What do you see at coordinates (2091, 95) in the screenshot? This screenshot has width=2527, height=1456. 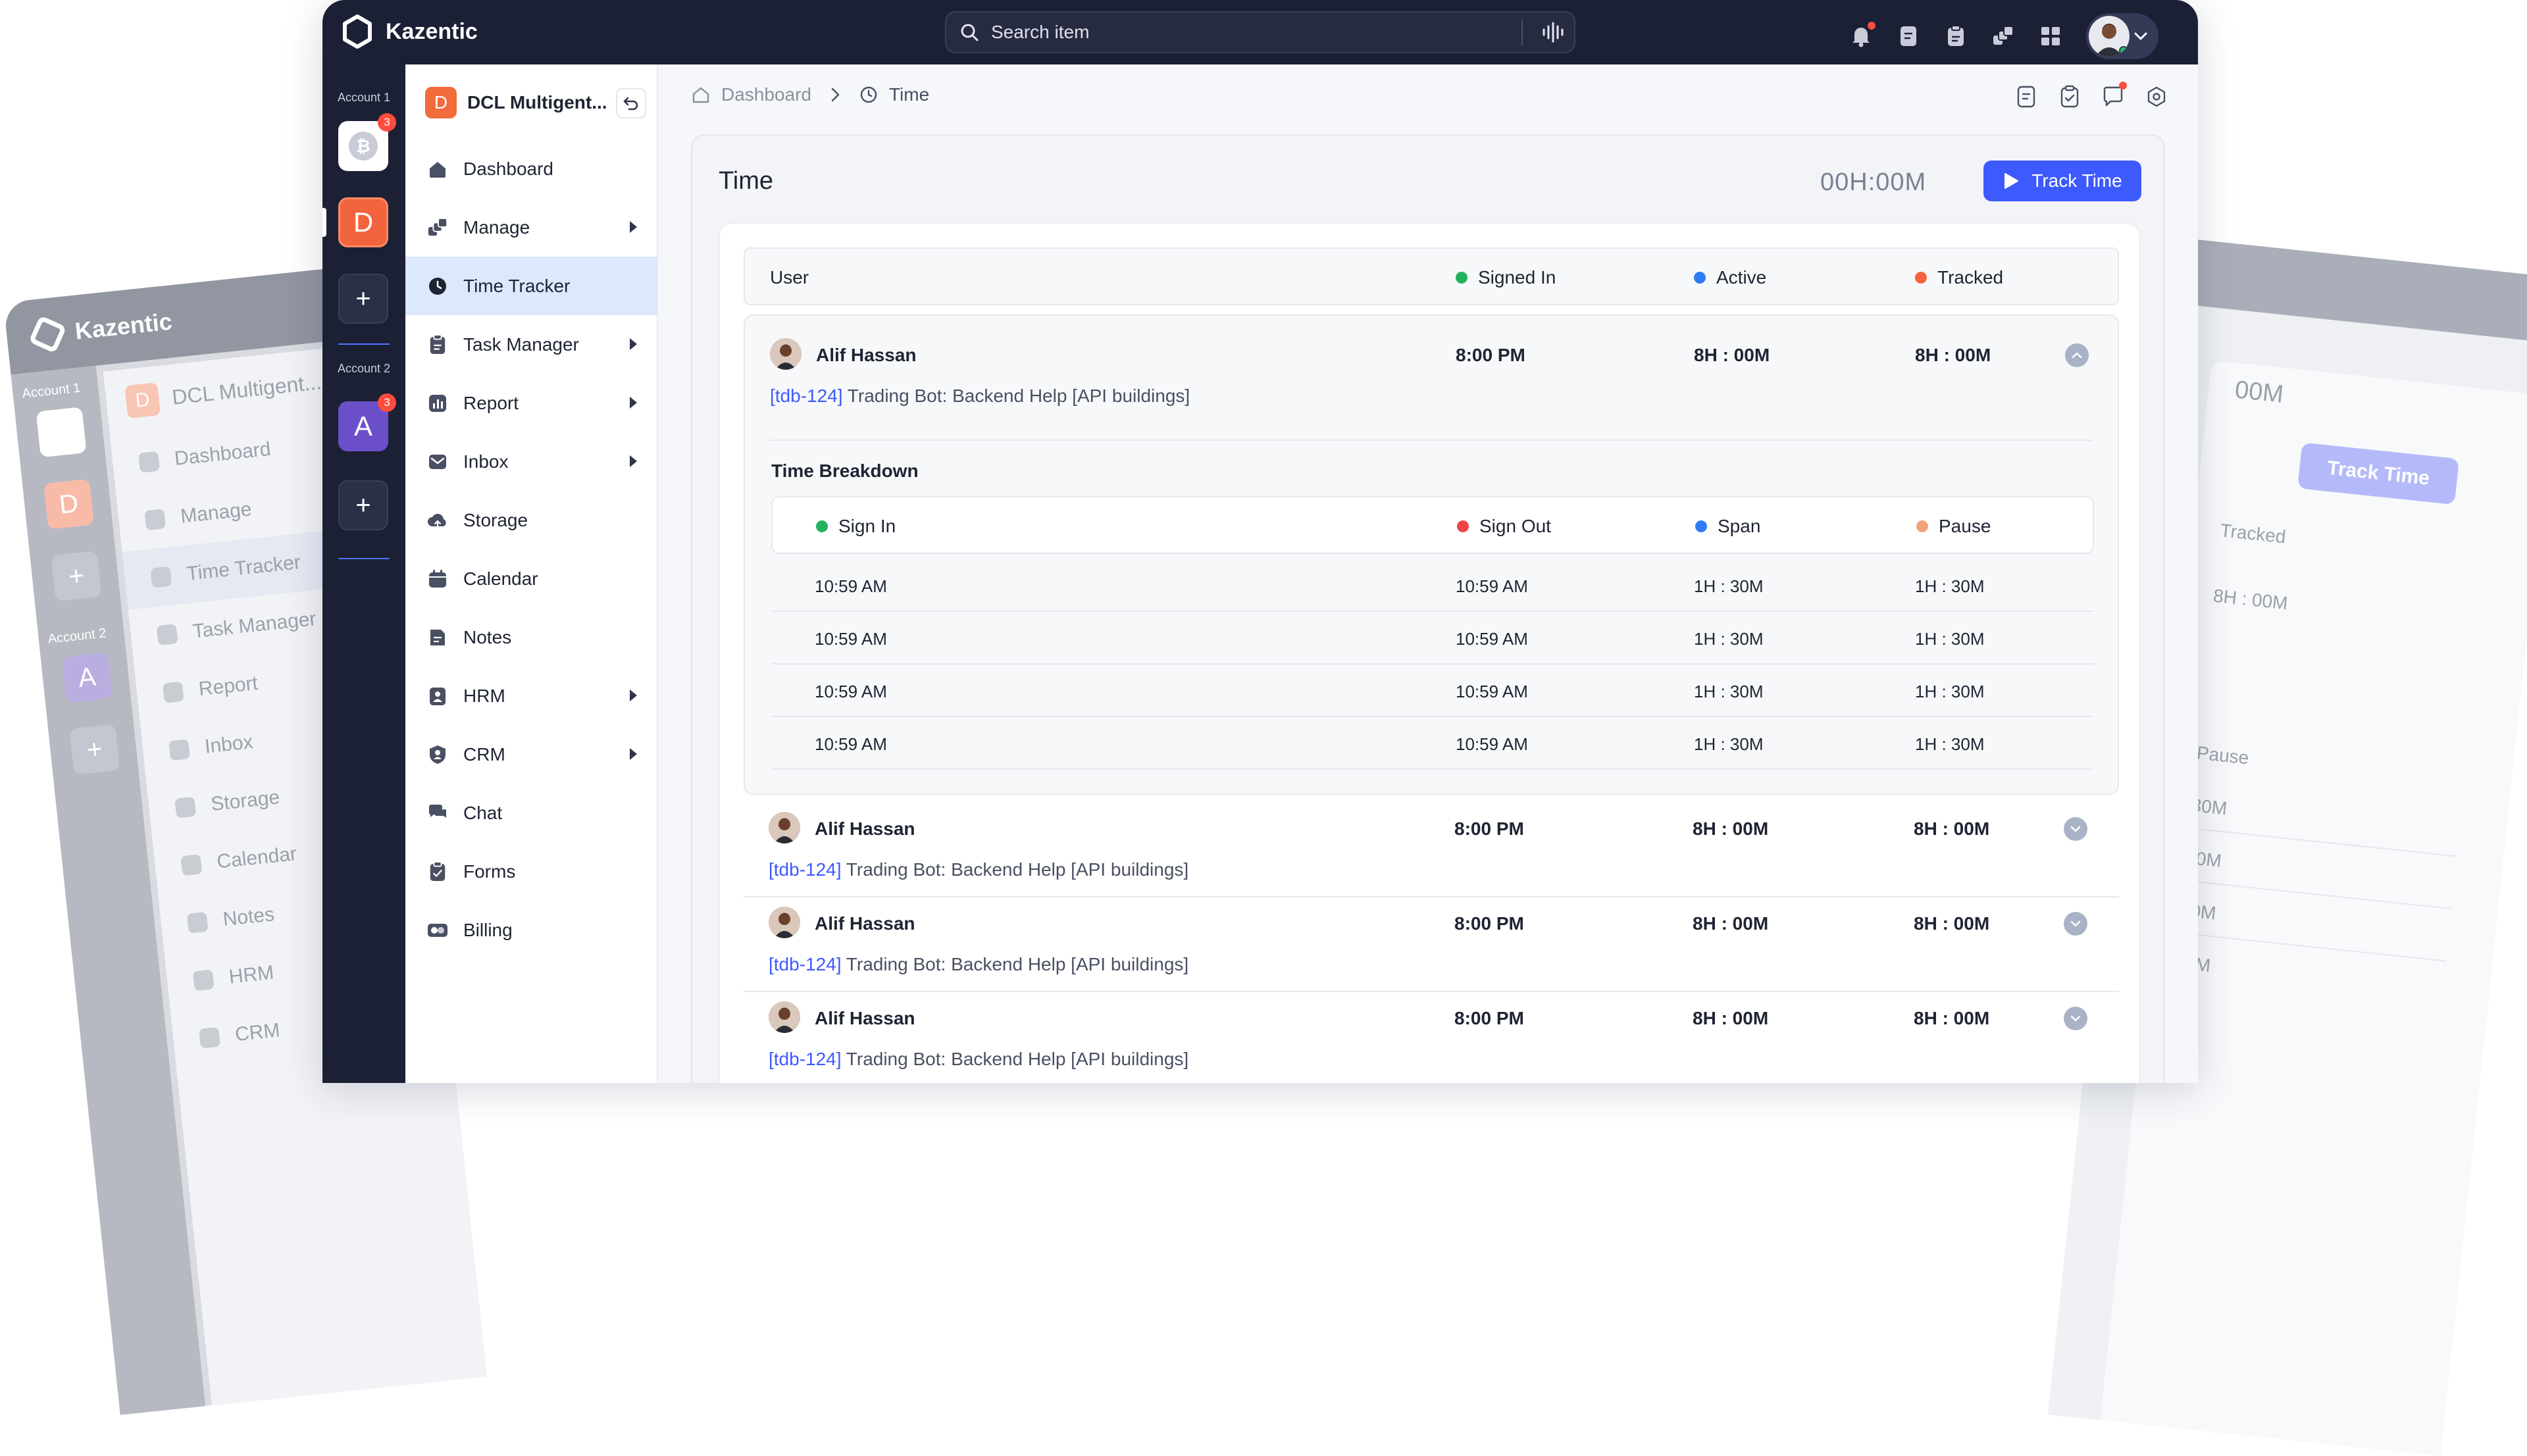 I see `page-actions` at bounding box center [2091, 95].